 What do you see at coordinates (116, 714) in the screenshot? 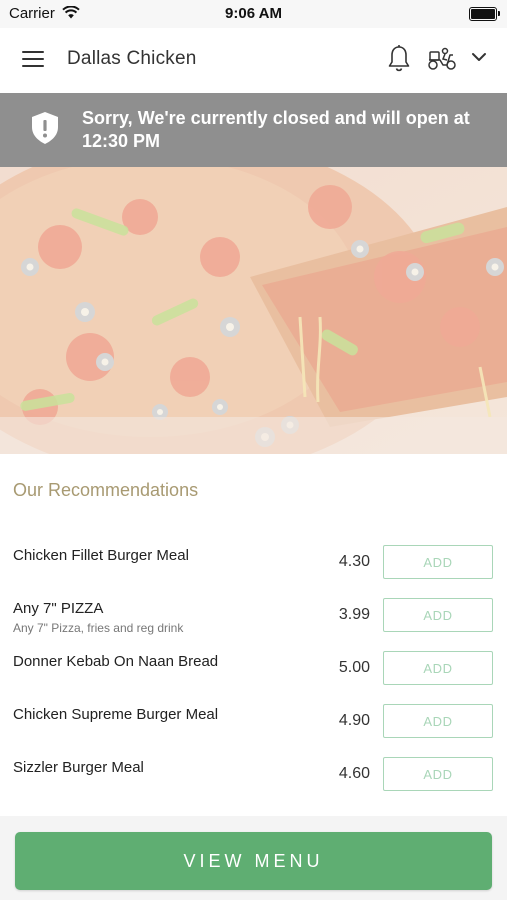
I see `item-name: Chicken Supreme Burger Meal` at bounding box center [116, 714].